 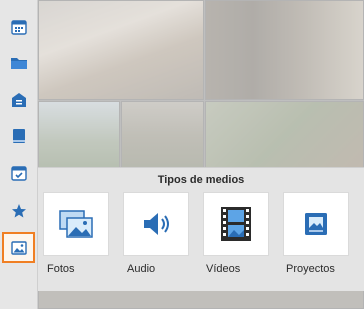 I want to click on media-type-photos-label: Fotos, so click(x=61, y=269).